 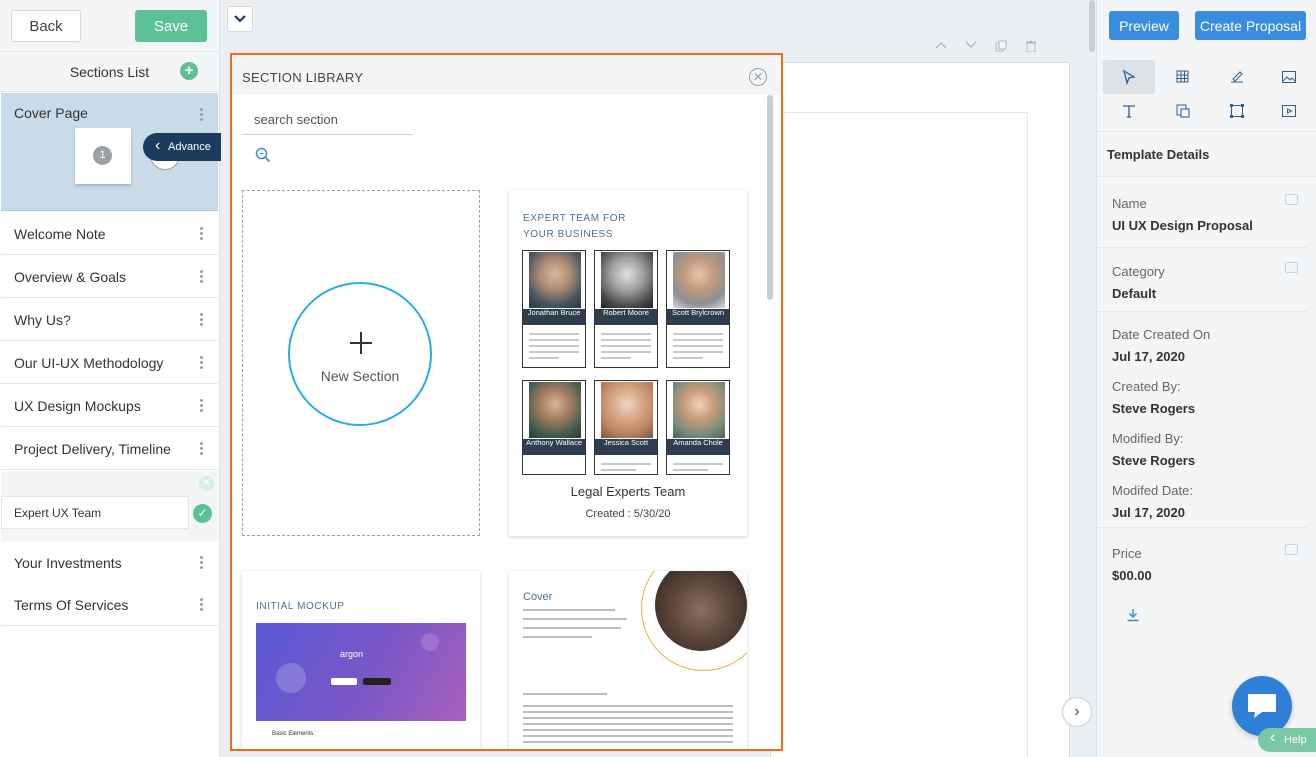 What do you see at coordinates (1129, 111) in the screenshot?
I see `text-tool-icon` at bounding box center [1129, 111].